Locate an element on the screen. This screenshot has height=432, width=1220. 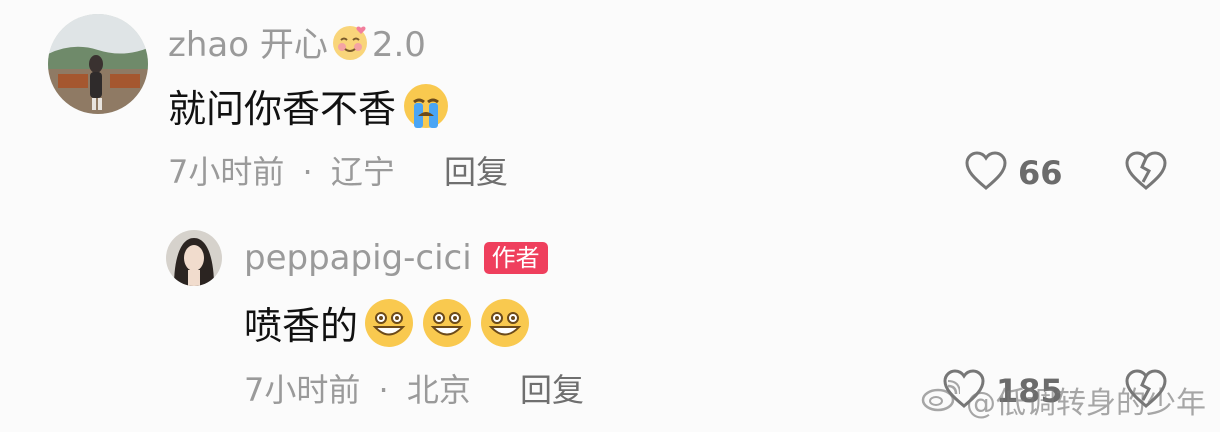
weibo-icon is located at coordinates (940, 400).